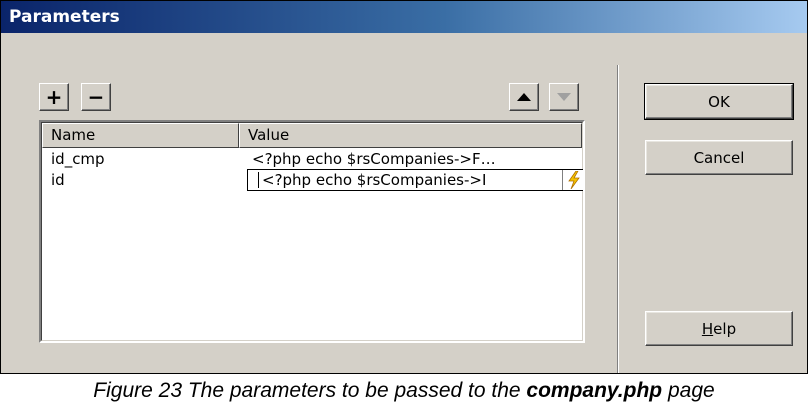 This screenshot has width=808, height=407. What do you see at coordinates (719, 157) in the screenshot?
I see `cancel-button: Cancel` at bounding box center [719, 157].